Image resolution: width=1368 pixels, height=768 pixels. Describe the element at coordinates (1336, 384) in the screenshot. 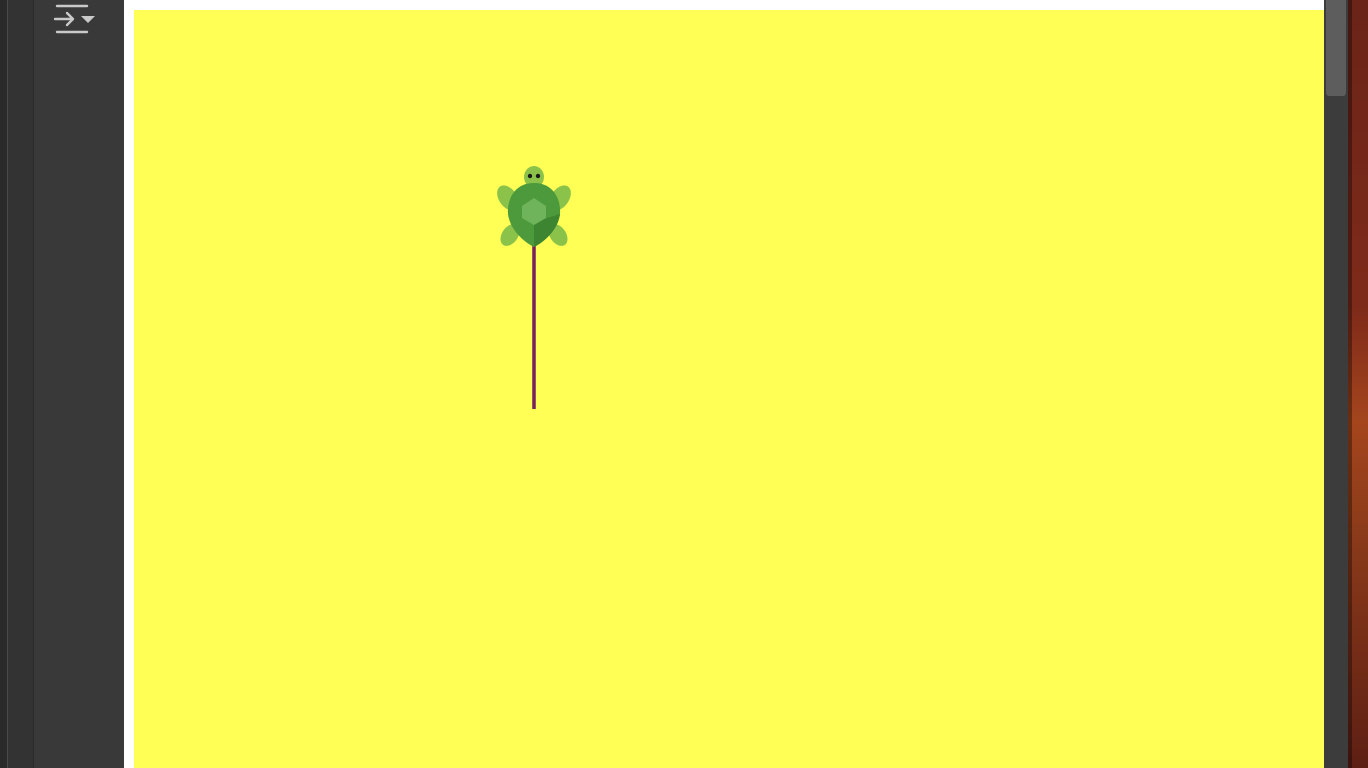

I see `vertical-scrollbar` at that location.